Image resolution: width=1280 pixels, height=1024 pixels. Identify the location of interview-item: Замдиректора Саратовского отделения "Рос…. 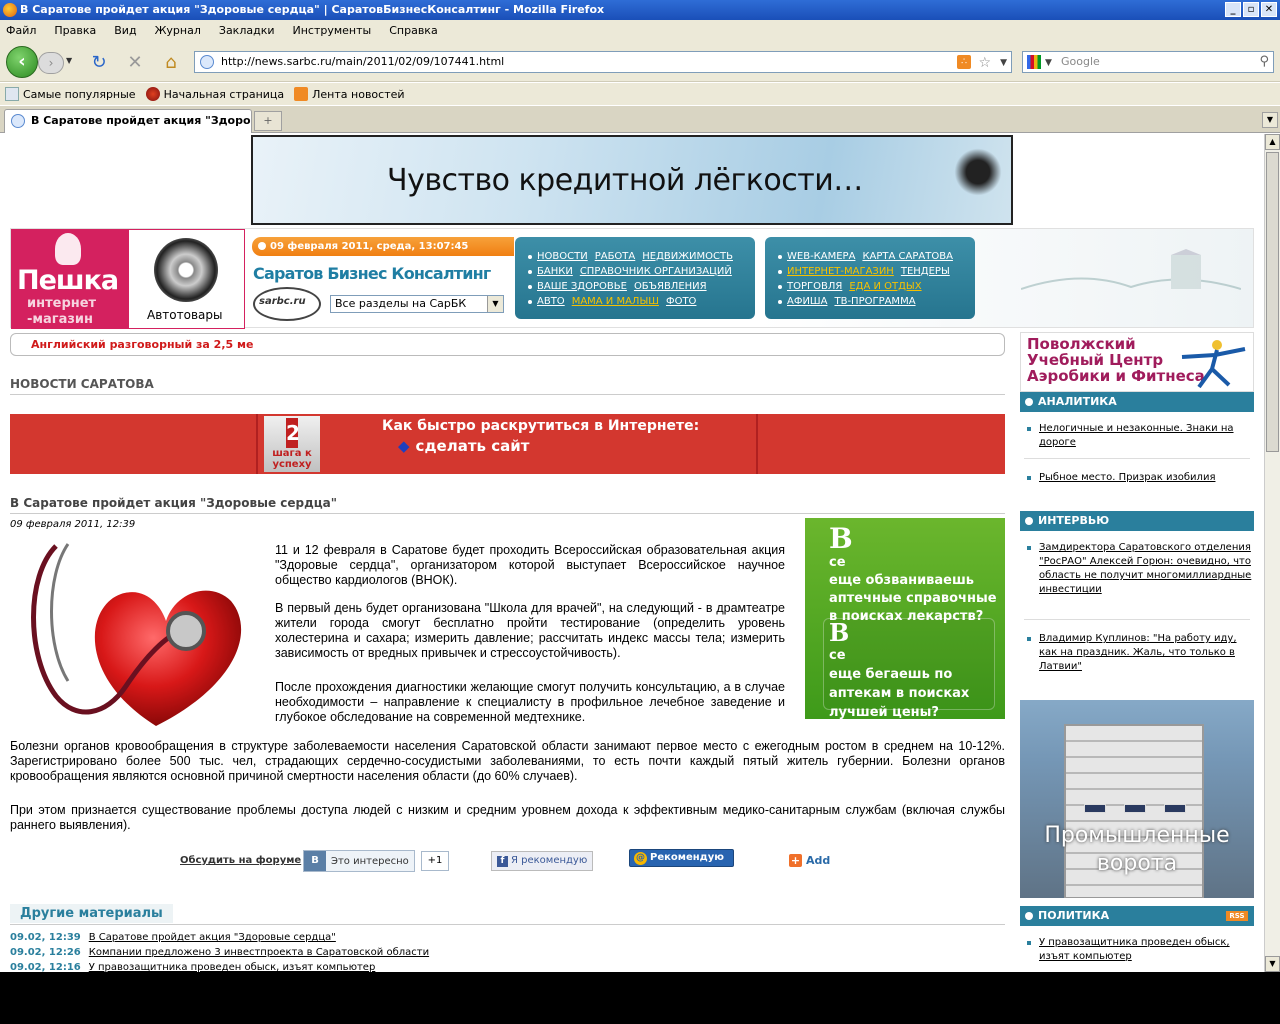
(1137, 569).